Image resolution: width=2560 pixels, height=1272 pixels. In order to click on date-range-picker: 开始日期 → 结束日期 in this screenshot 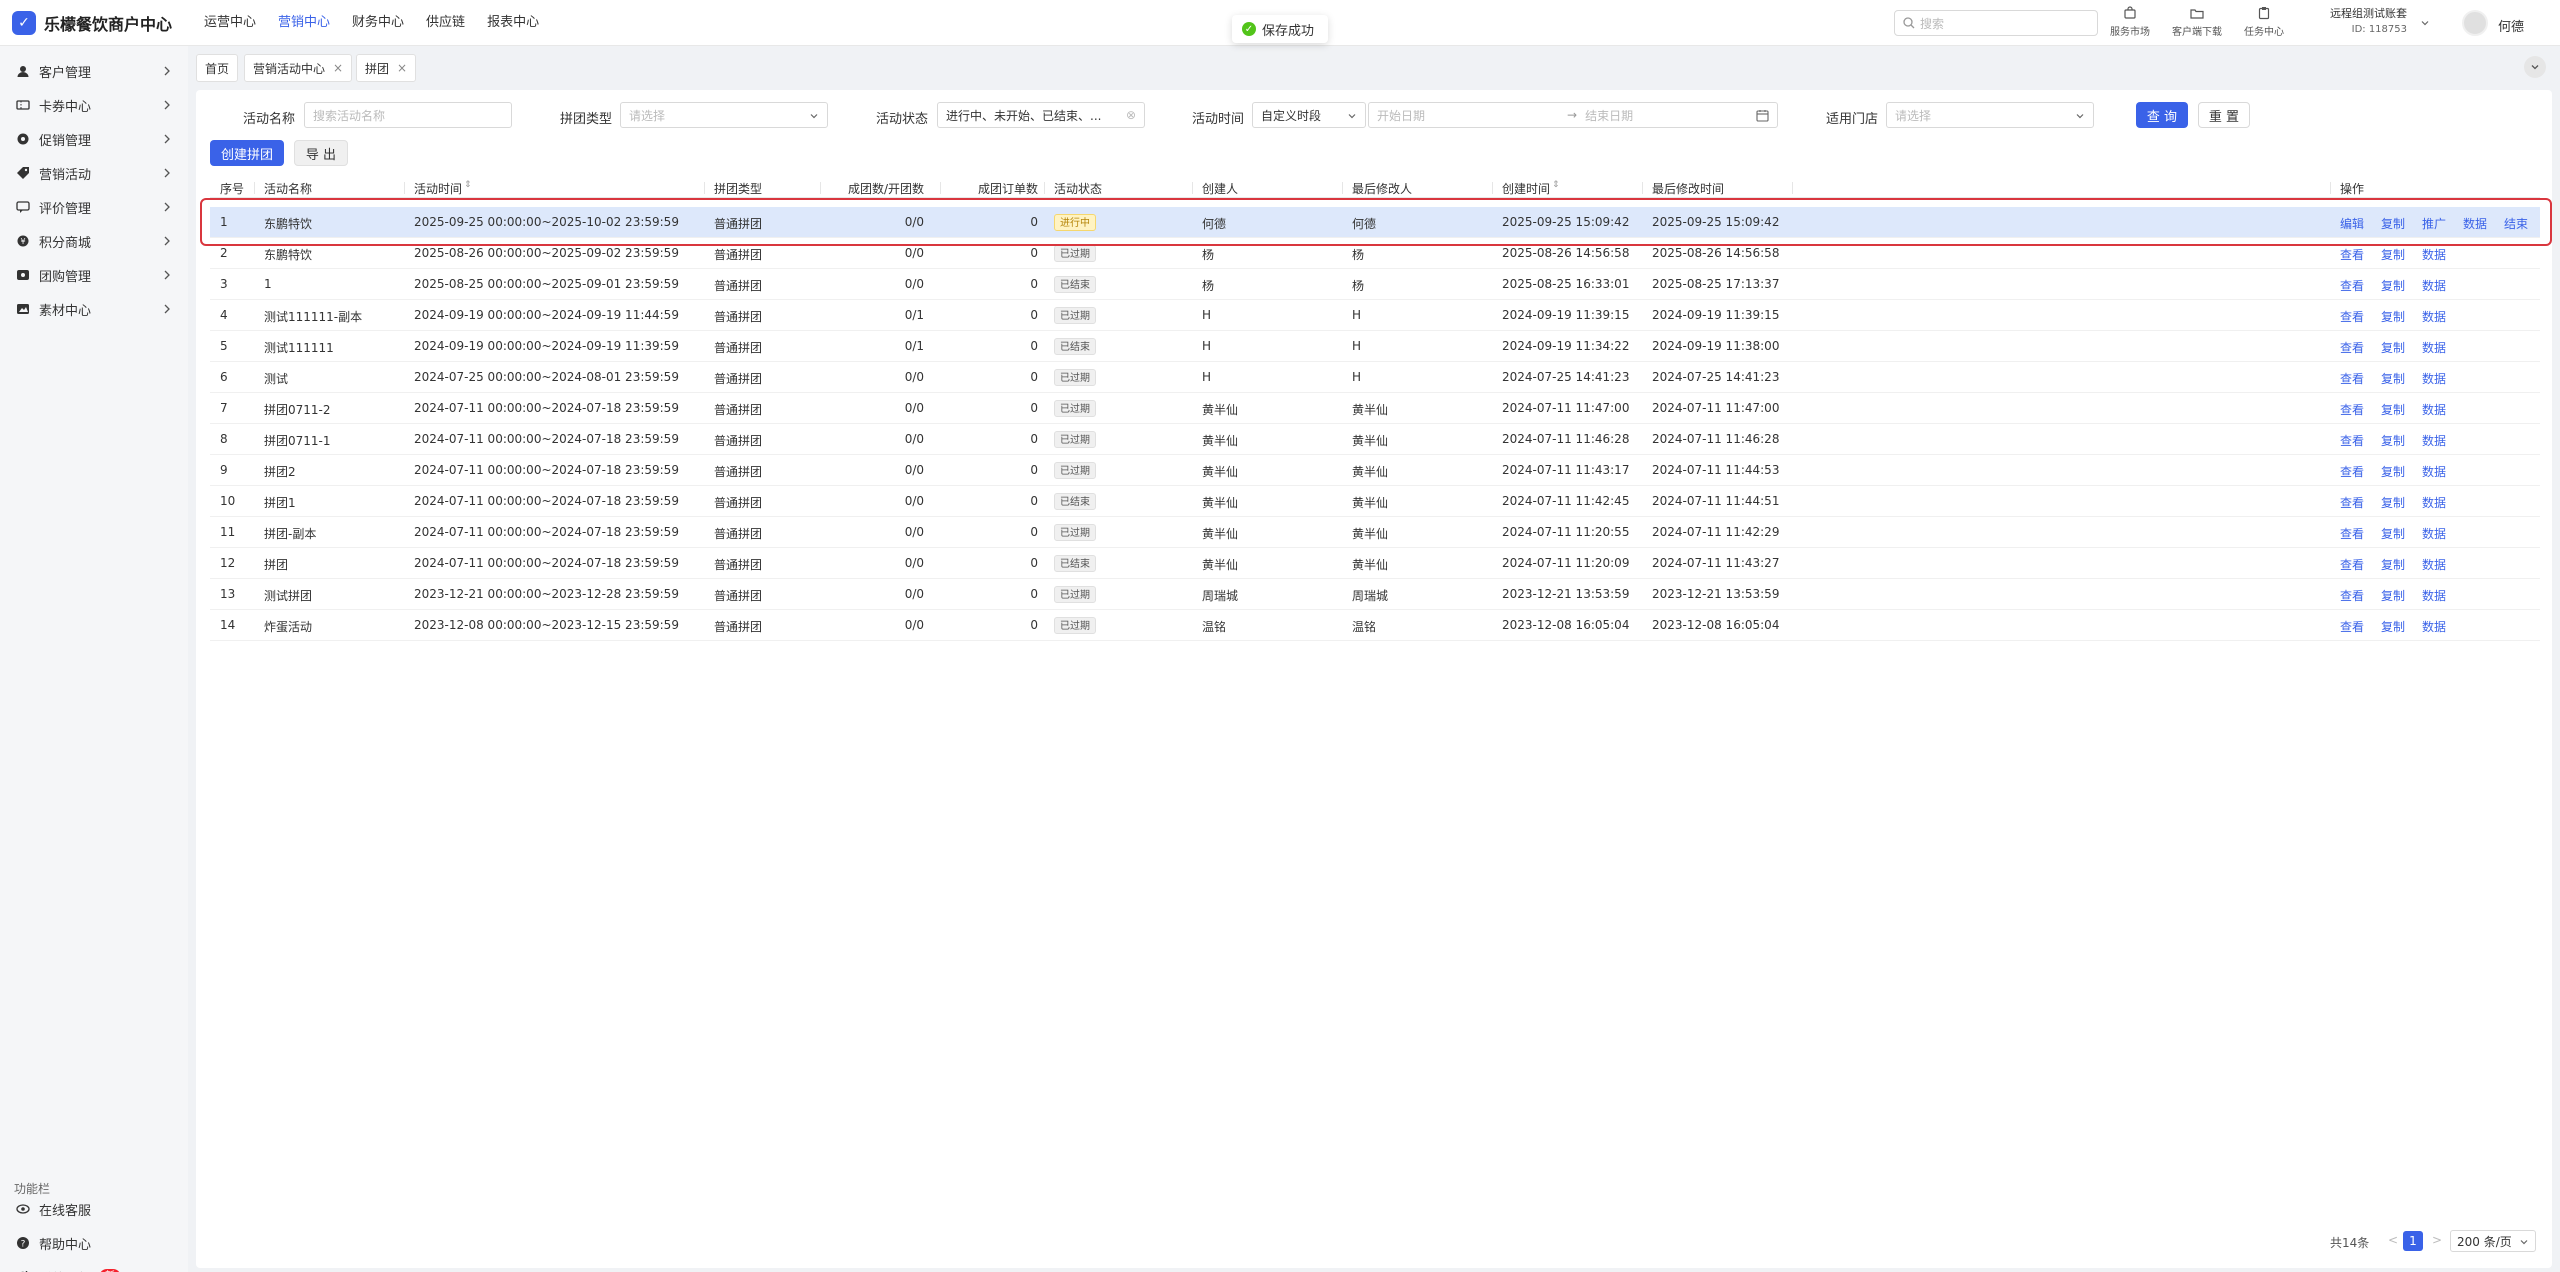, I will do `click(1573, 115)`.